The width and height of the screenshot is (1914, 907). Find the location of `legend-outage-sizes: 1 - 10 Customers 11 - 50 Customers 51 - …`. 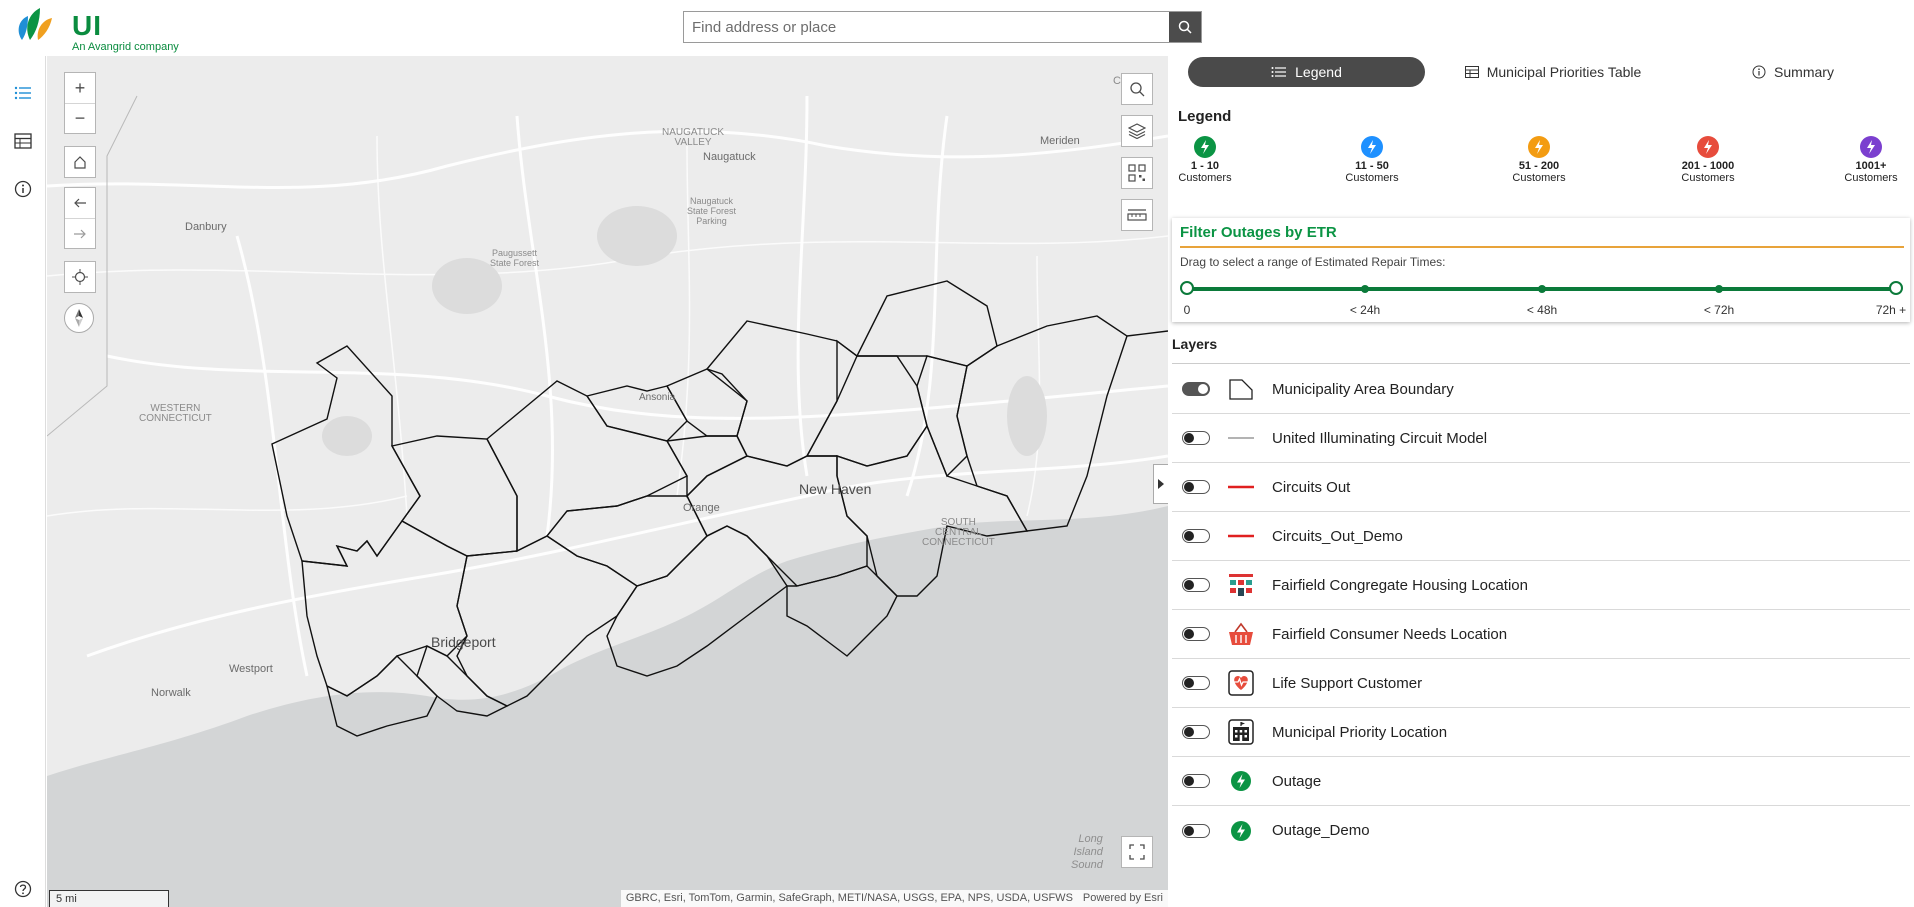

legend-outage-sizes: 1 - 10 Customers 11 - 50 Customers 51 - … is located at coordinates (1542, 163).